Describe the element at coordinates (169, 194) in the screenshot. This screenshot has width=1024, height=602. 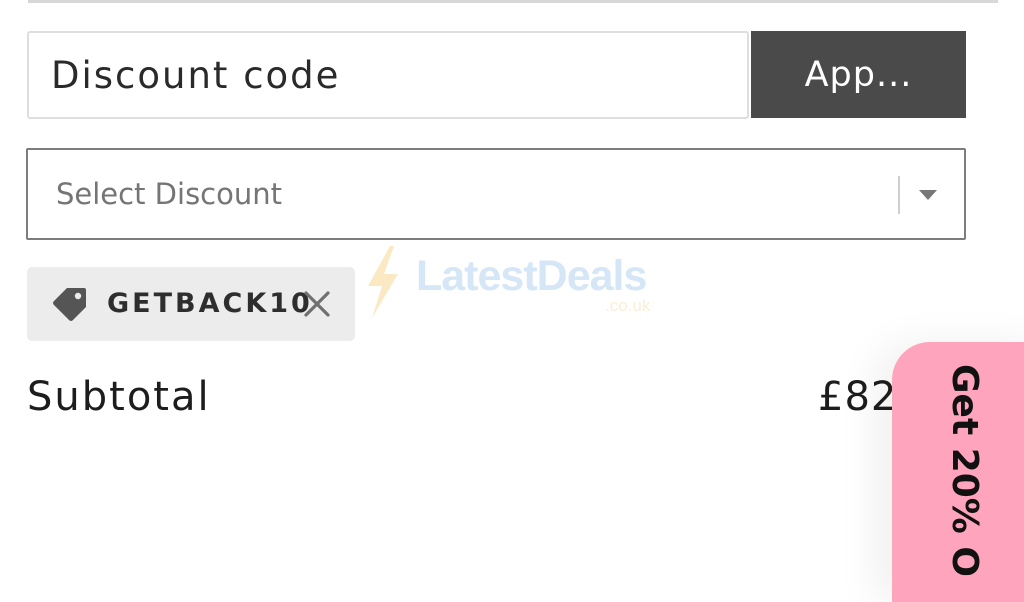
I see `select-discount-placeholder: Select Discount` at that location.